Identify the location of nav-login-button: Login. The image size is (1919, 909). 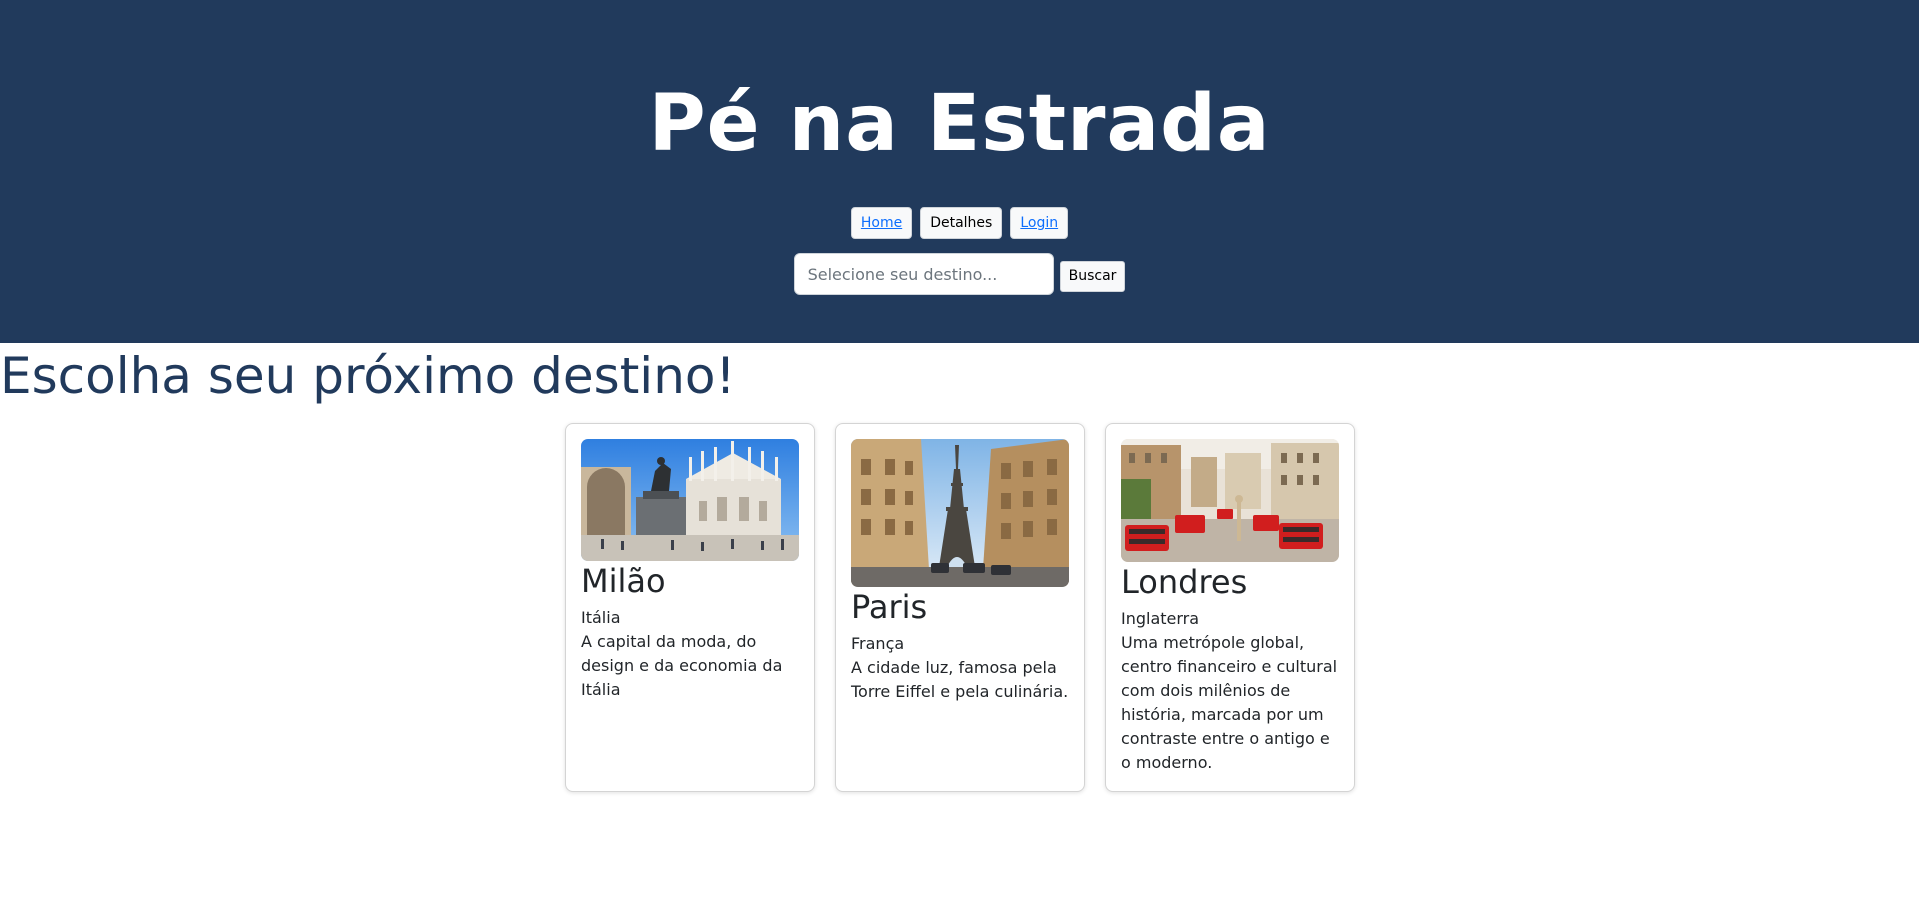
(1039, 223).